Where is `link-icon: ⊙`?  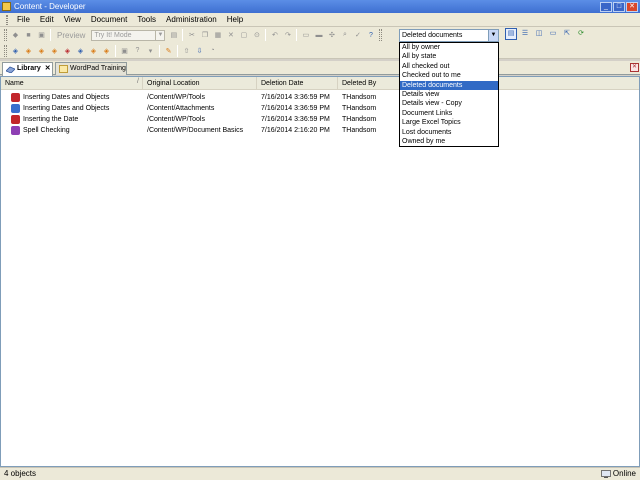
link-icon: ⊙ is located at coordinates (256, 35).